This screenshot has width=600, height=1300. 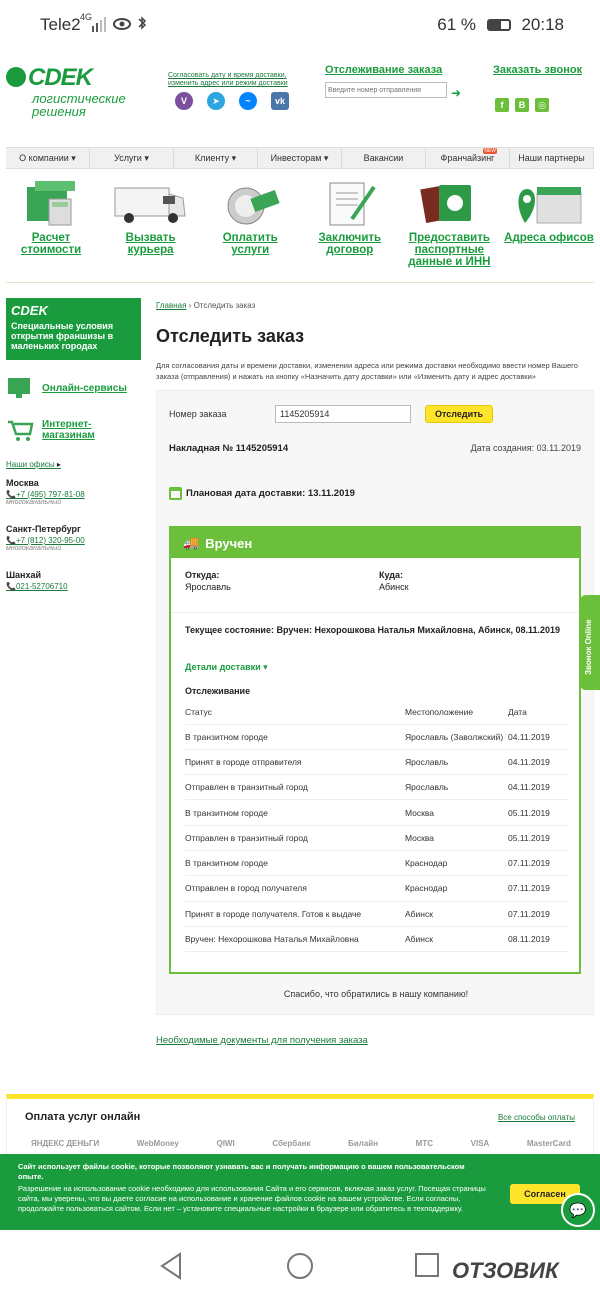 I want to click on payment-title: Оплата услуг онлайн, so click(x=83, y=1117).